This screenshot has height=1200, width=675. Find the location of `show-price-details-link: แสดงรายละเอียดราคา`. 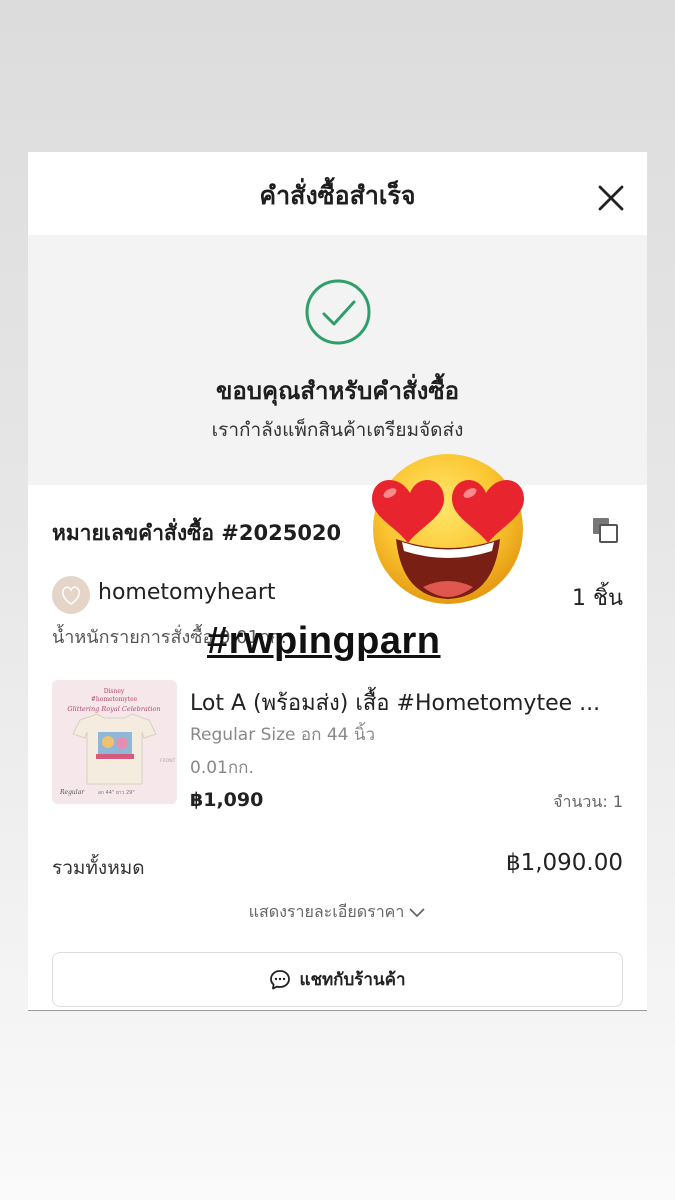

show-price-details-link: แสดงรายละเอียดราคา is located at coordinates (337, 912).